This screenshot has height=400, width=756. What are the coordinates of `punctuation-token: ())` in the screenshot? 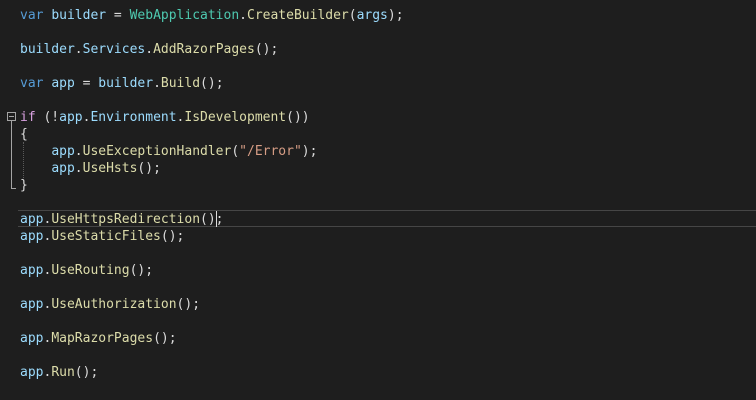 It's located at (298, 117).